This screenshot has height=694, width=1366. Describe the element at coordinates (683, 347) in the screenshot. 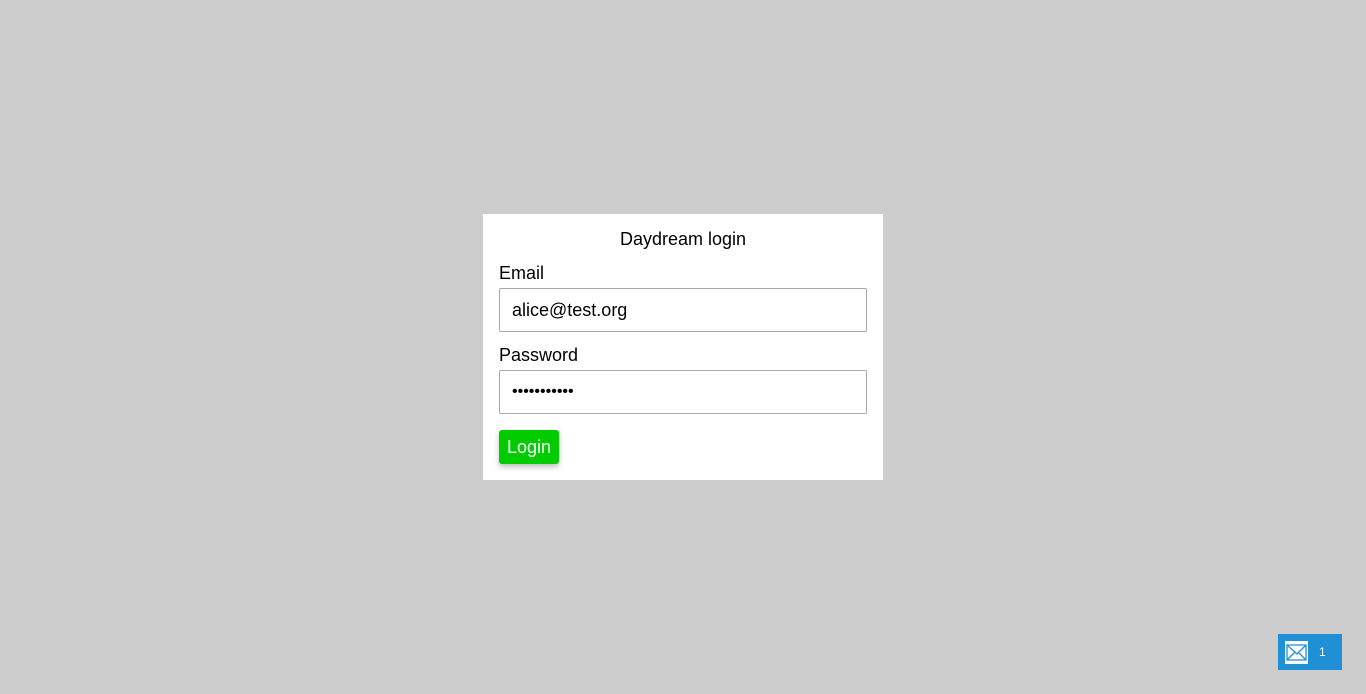

I see `login-card: Daydream login Email Password Login` at that location.